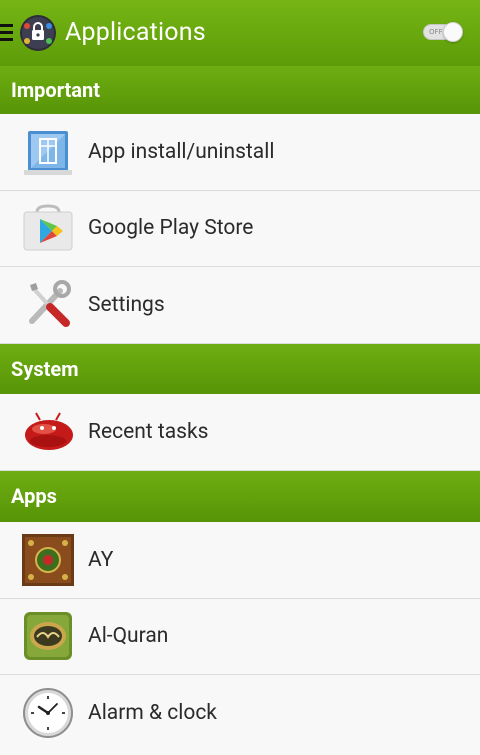  I want to click on list-item-label: App install/uninstall, so click(181, 152).